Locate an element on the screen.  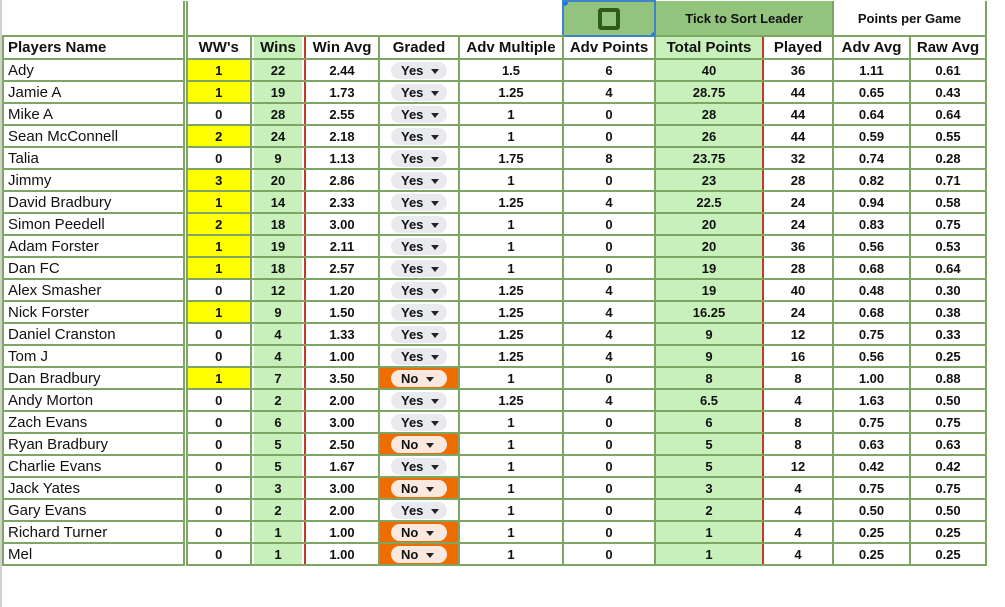
player-name-cell: Simon Peedell is located at coordinates (95, 224).